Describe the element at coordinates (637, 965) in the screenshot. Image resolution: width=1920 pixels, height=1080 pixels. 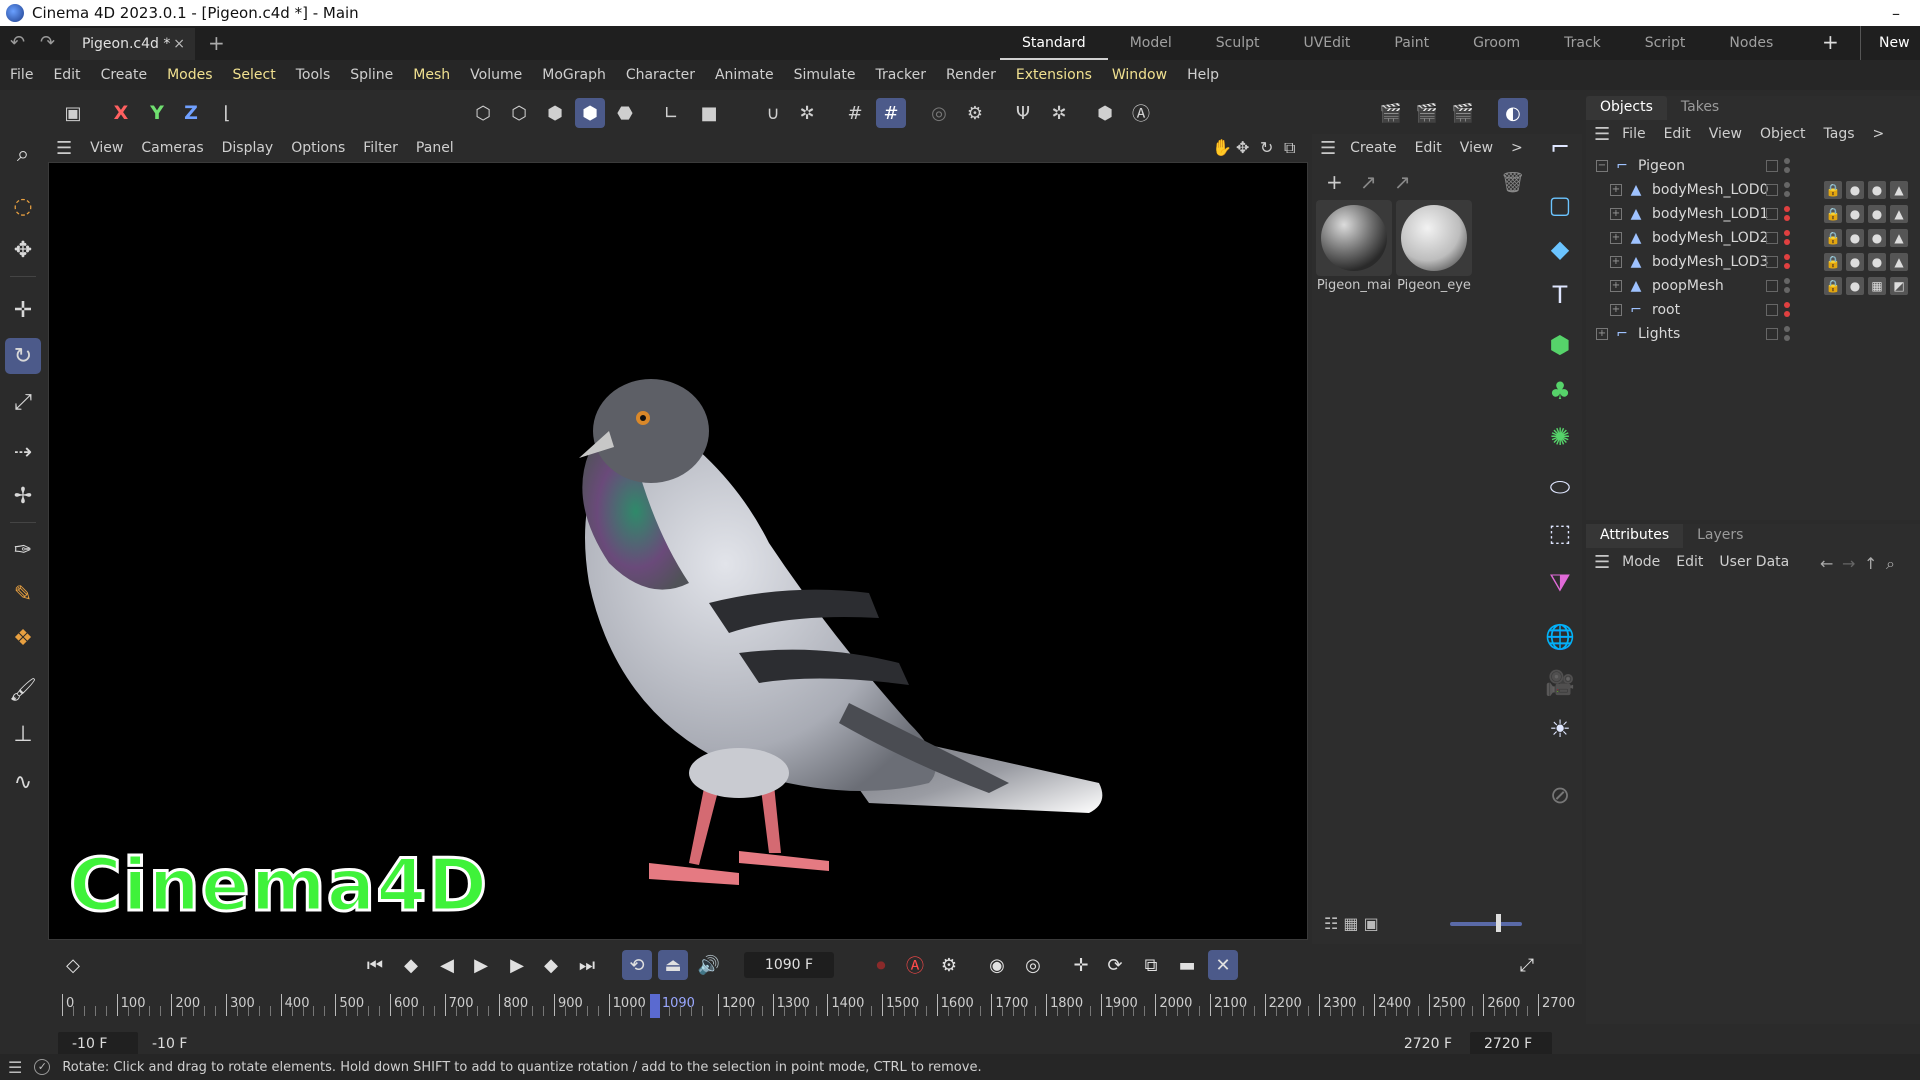
I see `loop-icon: ⟲` at that location.